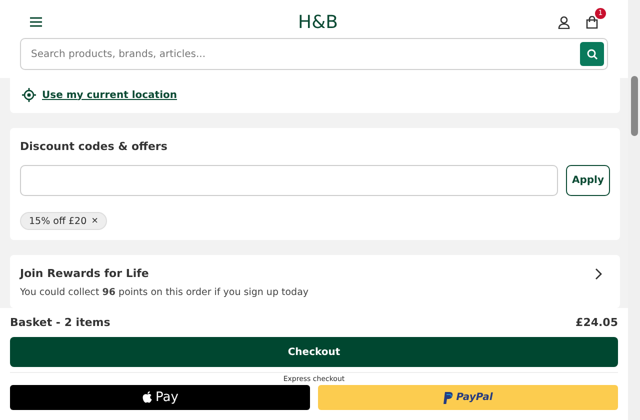 This screenshot has width=640, height=420. I want to click on checkout-button: Checkout, so click(314, 352).